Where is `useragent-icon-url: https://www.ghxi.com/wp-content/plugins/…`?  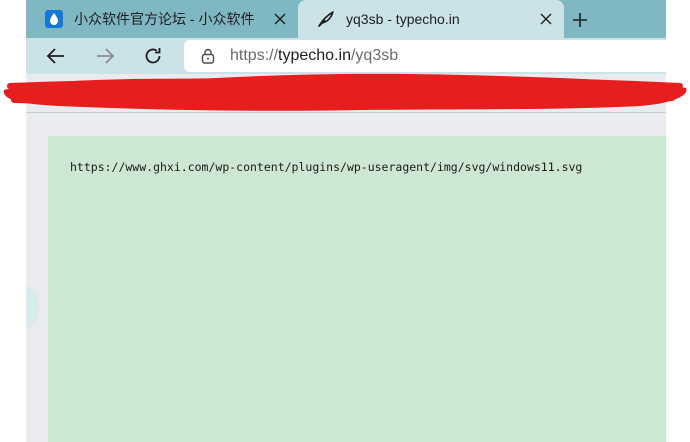 useragent-icon-url: https://www.ghxi.com/wp-content/plugins/… is located at coordinates (326, 167).